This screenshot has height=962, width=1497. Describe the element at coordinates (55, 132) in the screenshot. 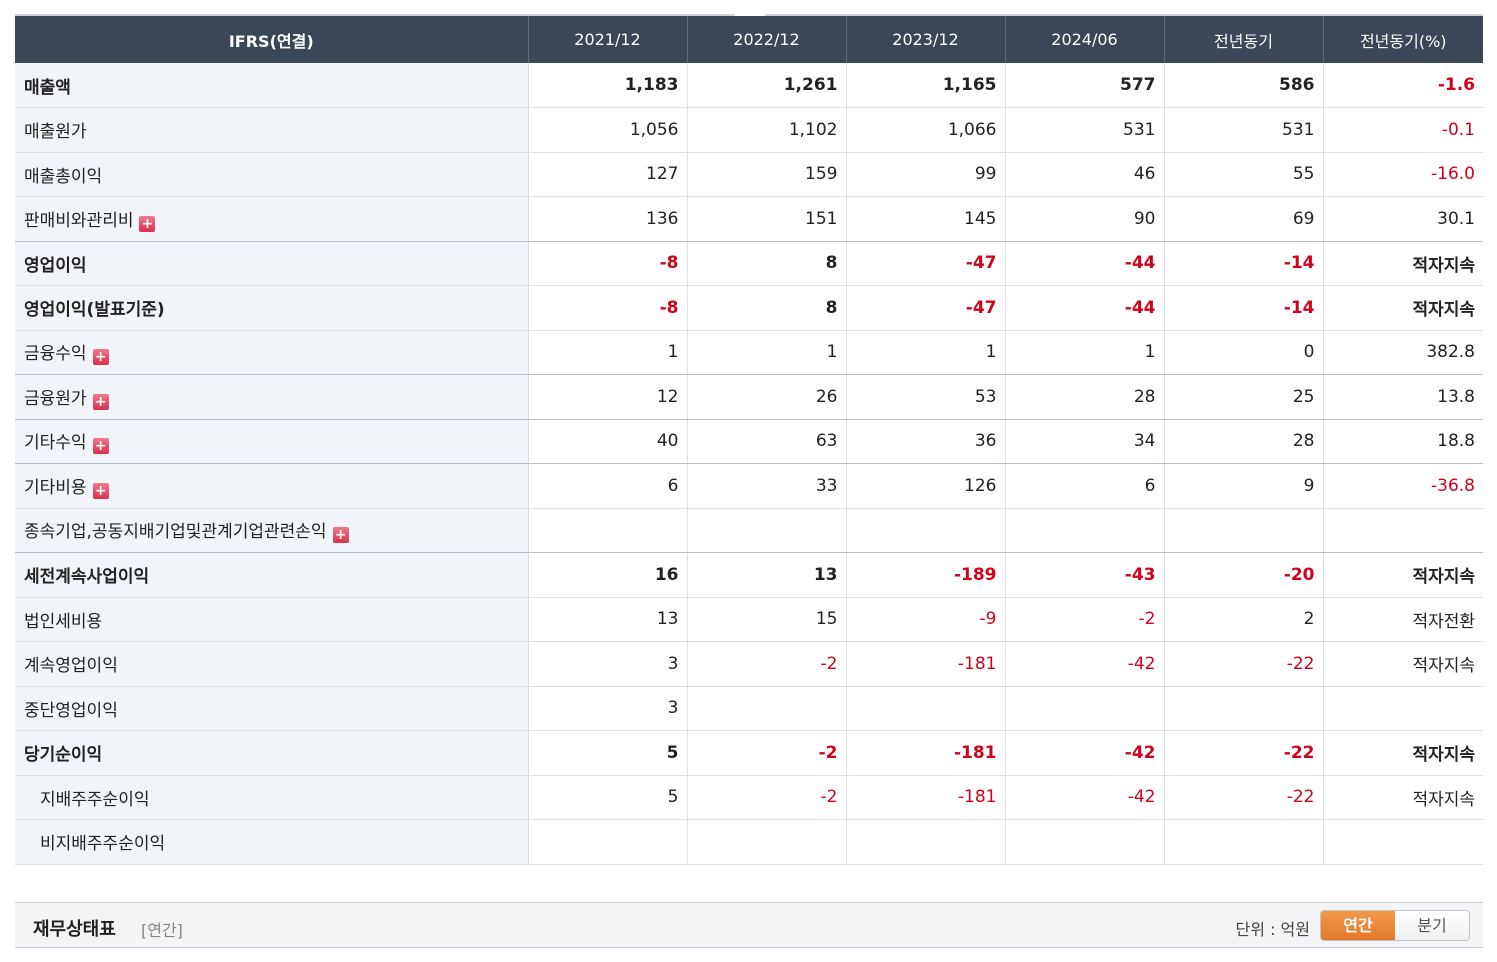

I see `row-label: 매출원가` at that location.